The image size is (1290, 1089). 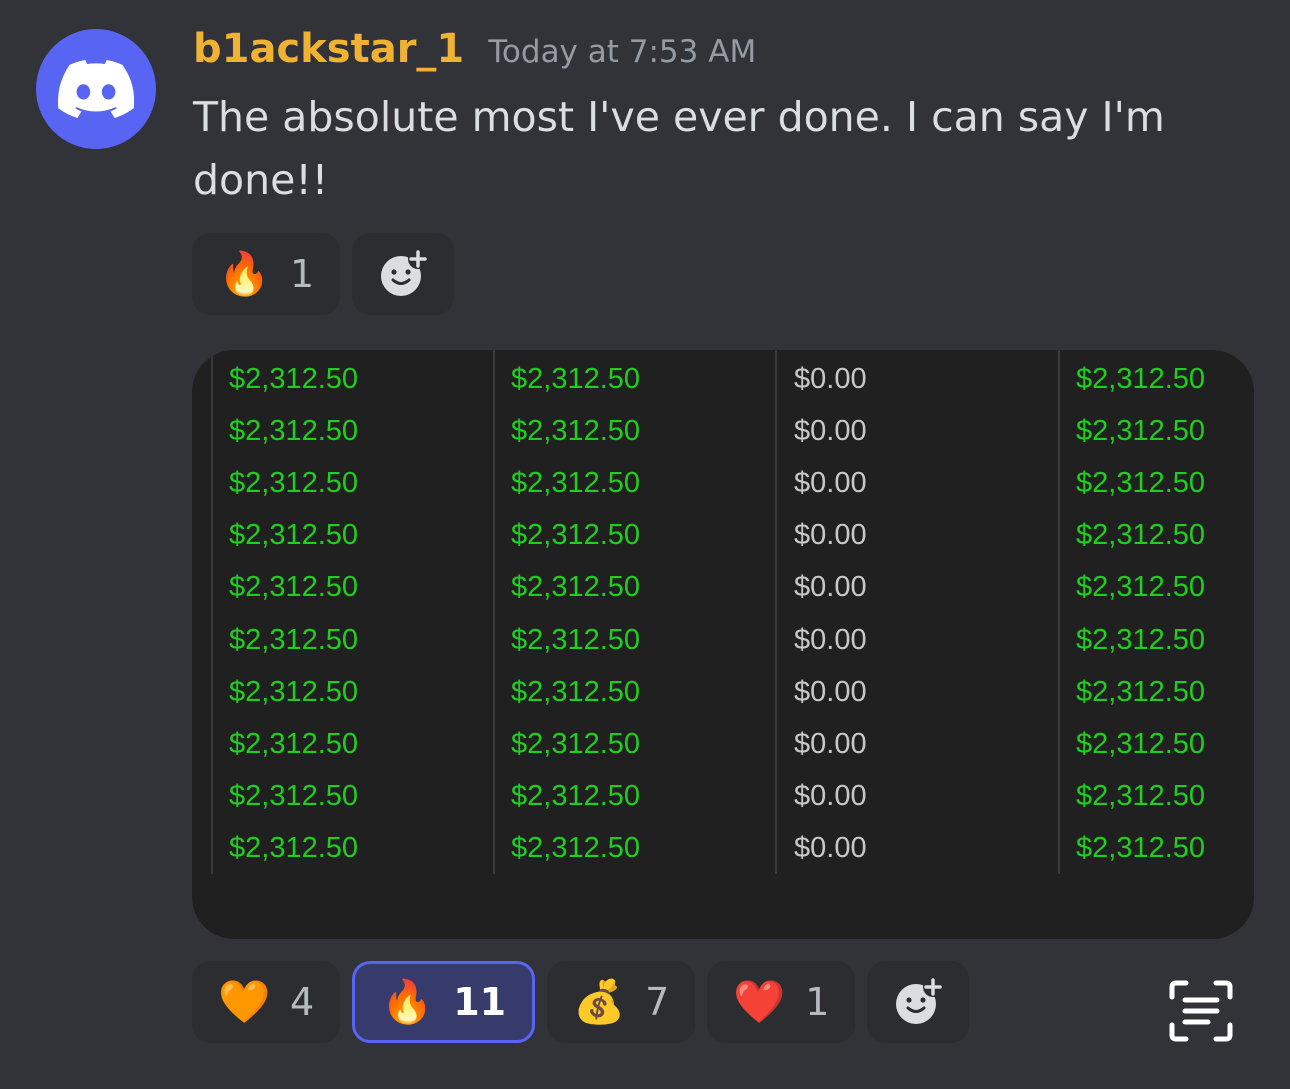 What do you see at coordinates (244, 1001) in the screenshot?
I see `orange-heart-emoji-icon: 🧡` at bounding box center [244, 1001].